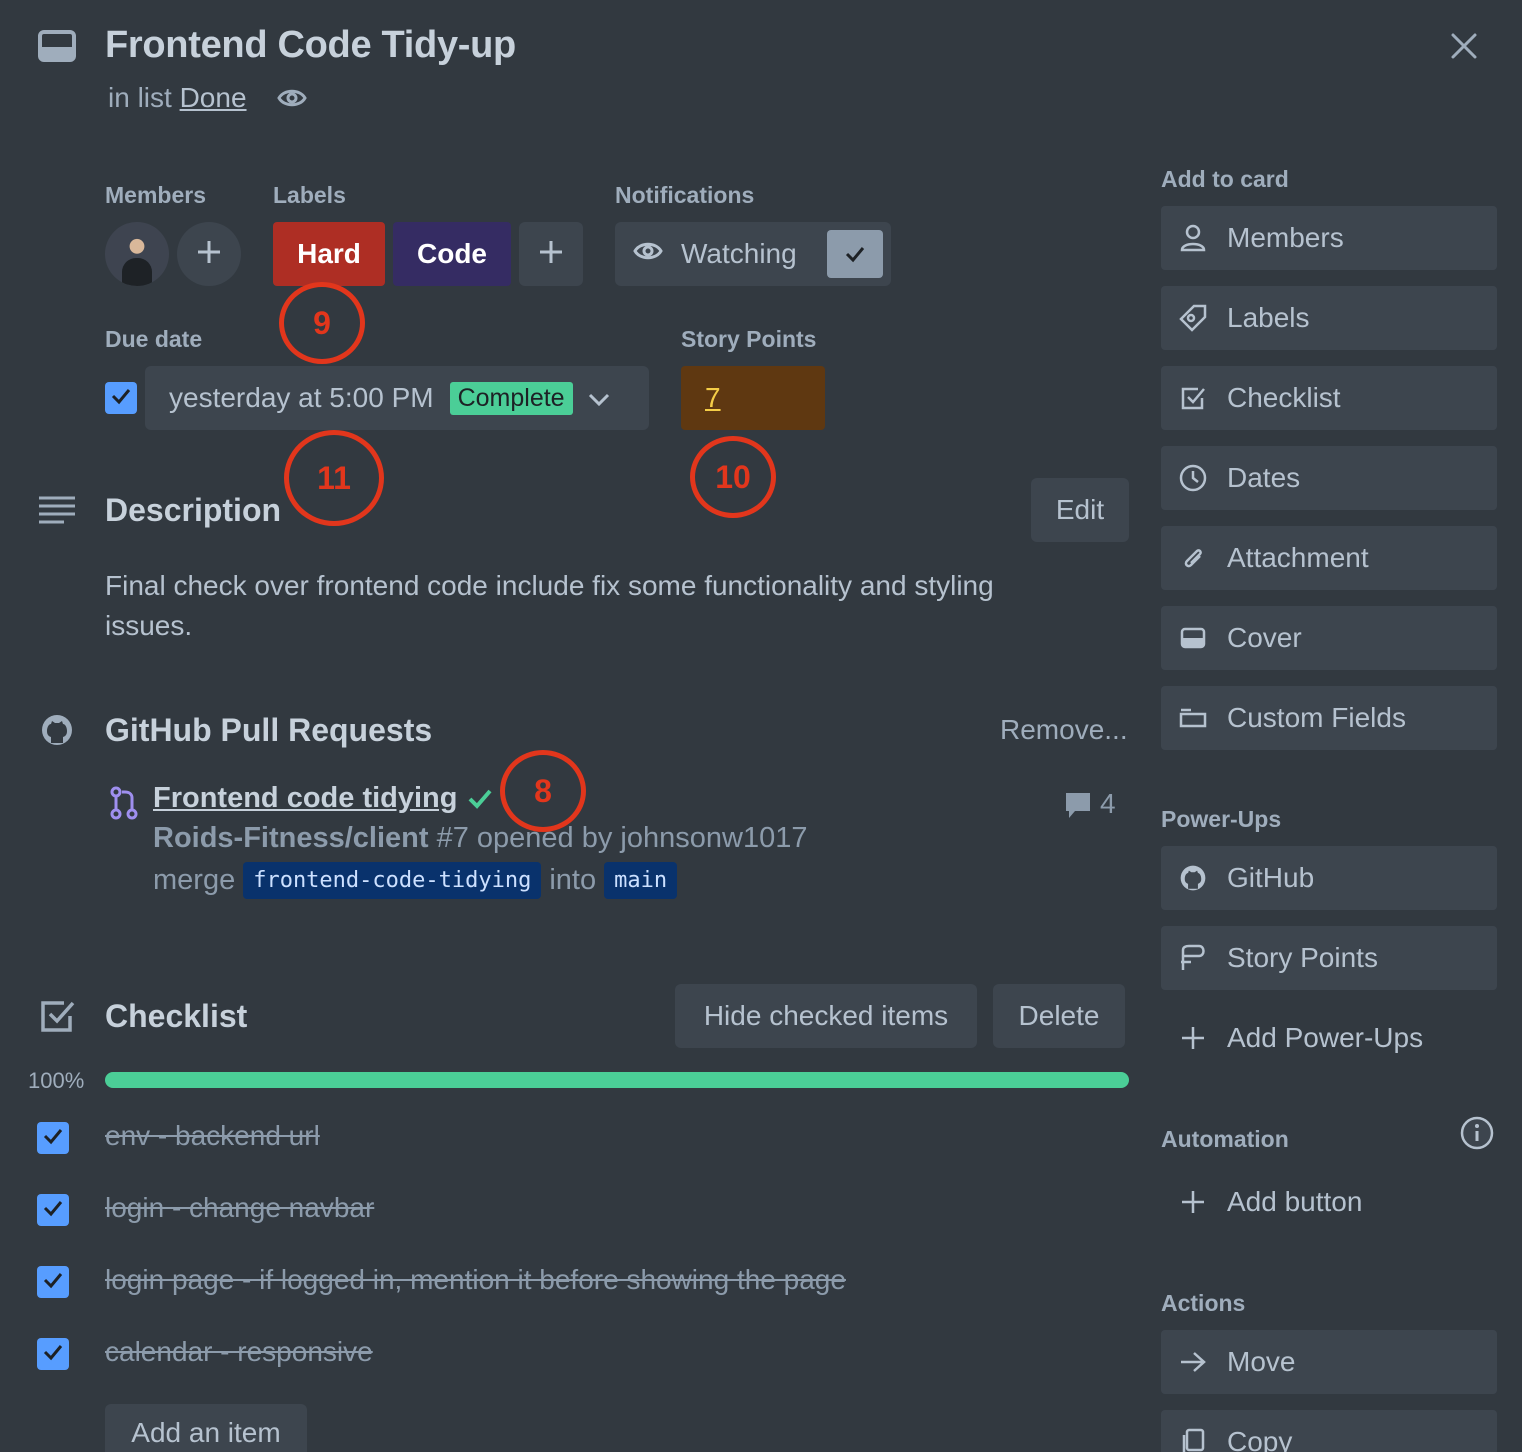 Image resolution: width=1522 pixels, height=1452 pixels. I want to click on sidebar-members-label: Members, so click(1285, 237).